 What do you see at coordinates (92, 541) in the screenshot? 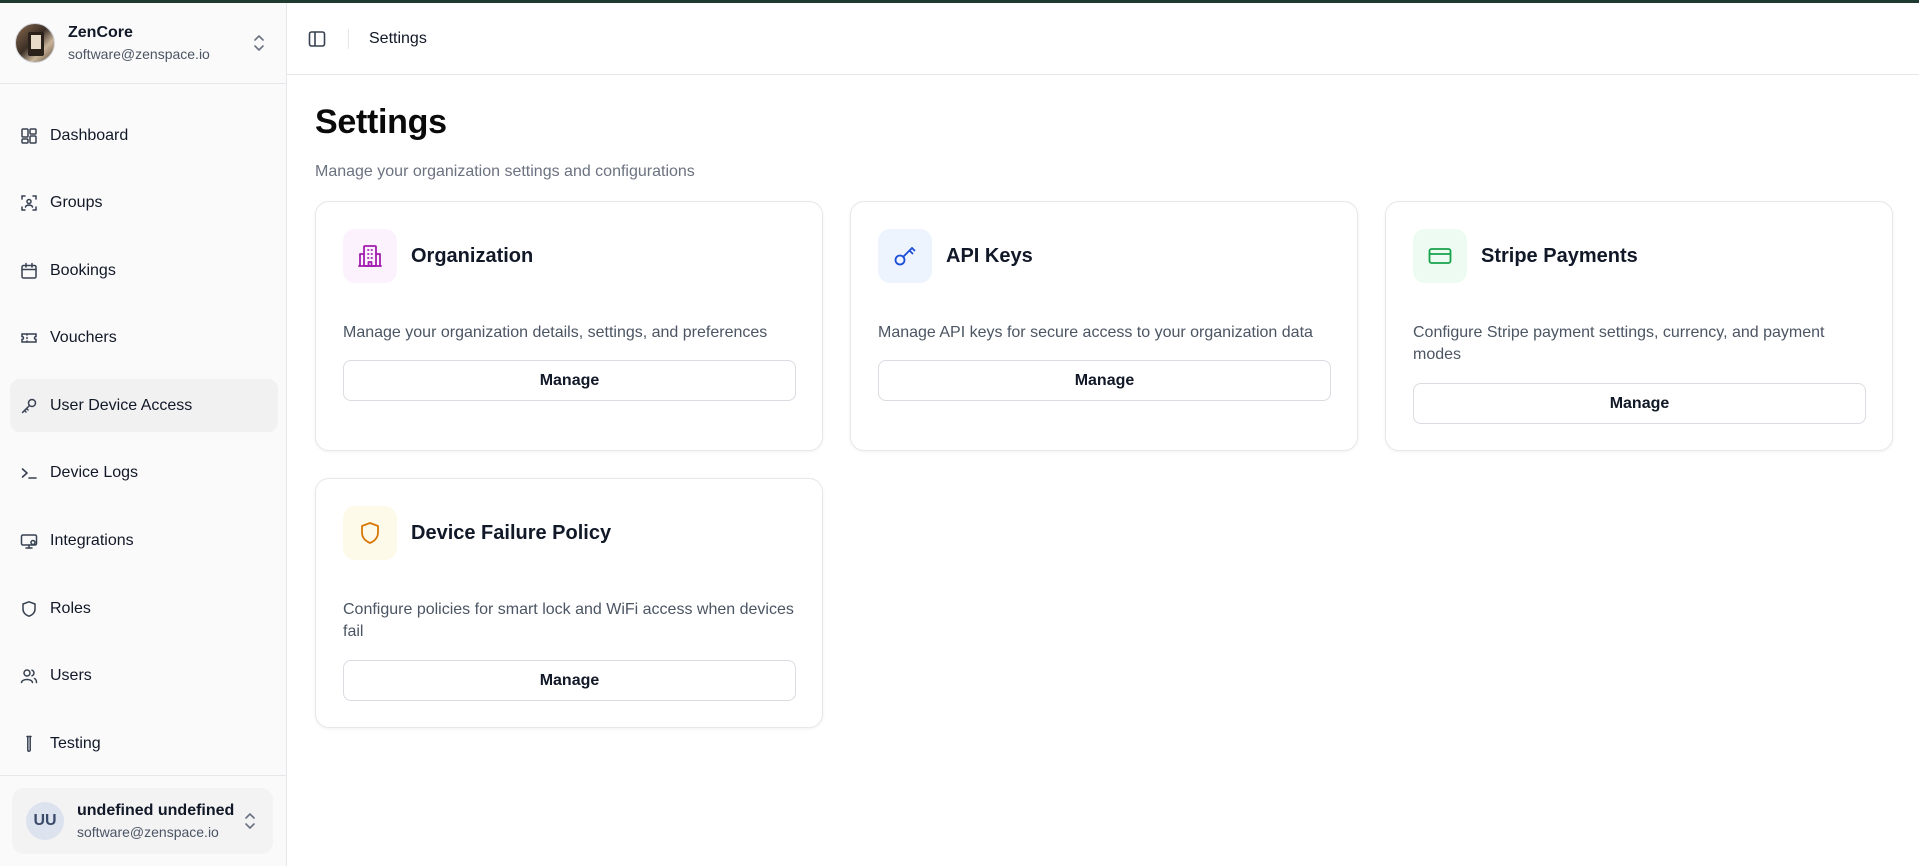
I see `sidebar-item-label: Integrations` at bounding box center [92, 541].